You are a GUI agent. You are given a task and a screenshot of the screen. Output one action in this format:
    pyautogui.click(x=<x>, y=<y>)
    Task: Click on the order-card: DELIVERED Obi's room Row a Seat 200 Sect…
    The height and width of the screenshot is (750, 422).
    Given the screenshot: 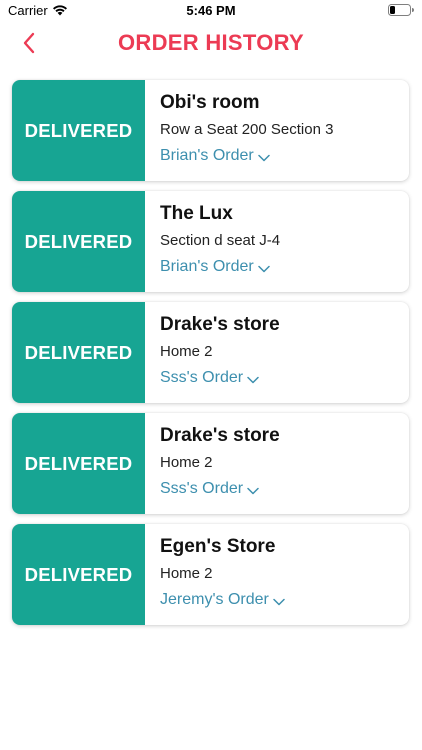 What is the action you would take?
    pyautogui.click(x=210, y=130)
    